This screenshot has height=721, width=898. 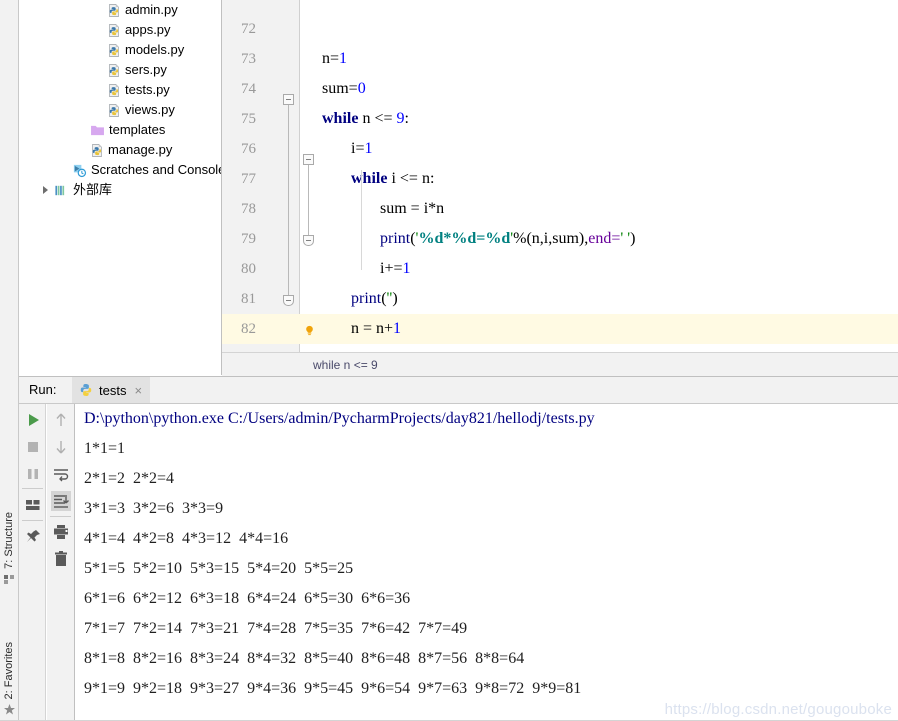 I want to click on arrow-down-icon, so click(x=61, y=447).